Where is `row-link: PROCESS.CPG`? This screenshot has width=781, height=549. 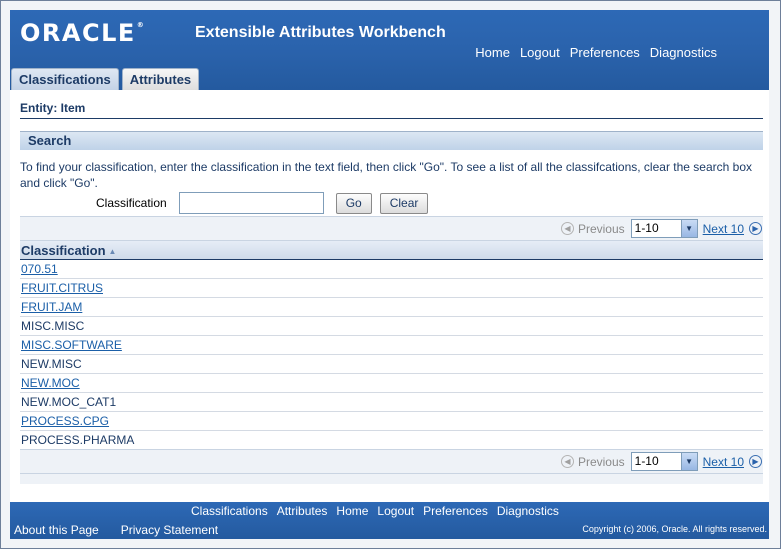
row-link: PROCESS.CPG is located at coordinates (65, 421).